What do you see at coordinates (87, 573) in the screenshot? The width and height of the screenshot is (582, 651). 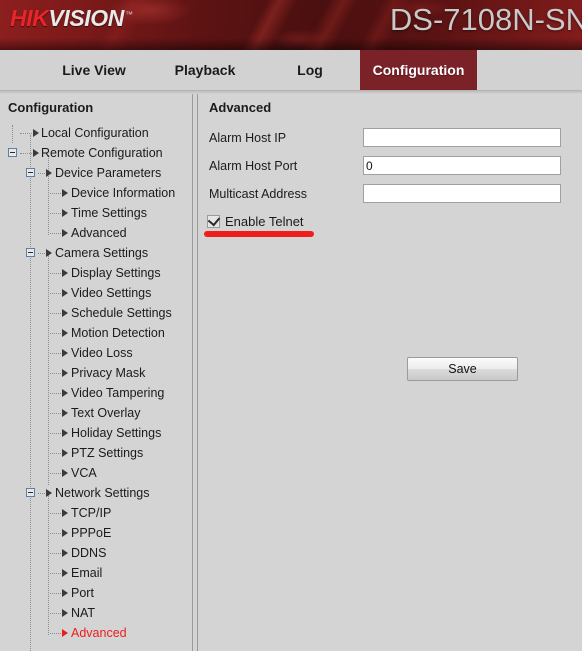 I see `tree-item-label: Email` at bounding box center [87, 573].